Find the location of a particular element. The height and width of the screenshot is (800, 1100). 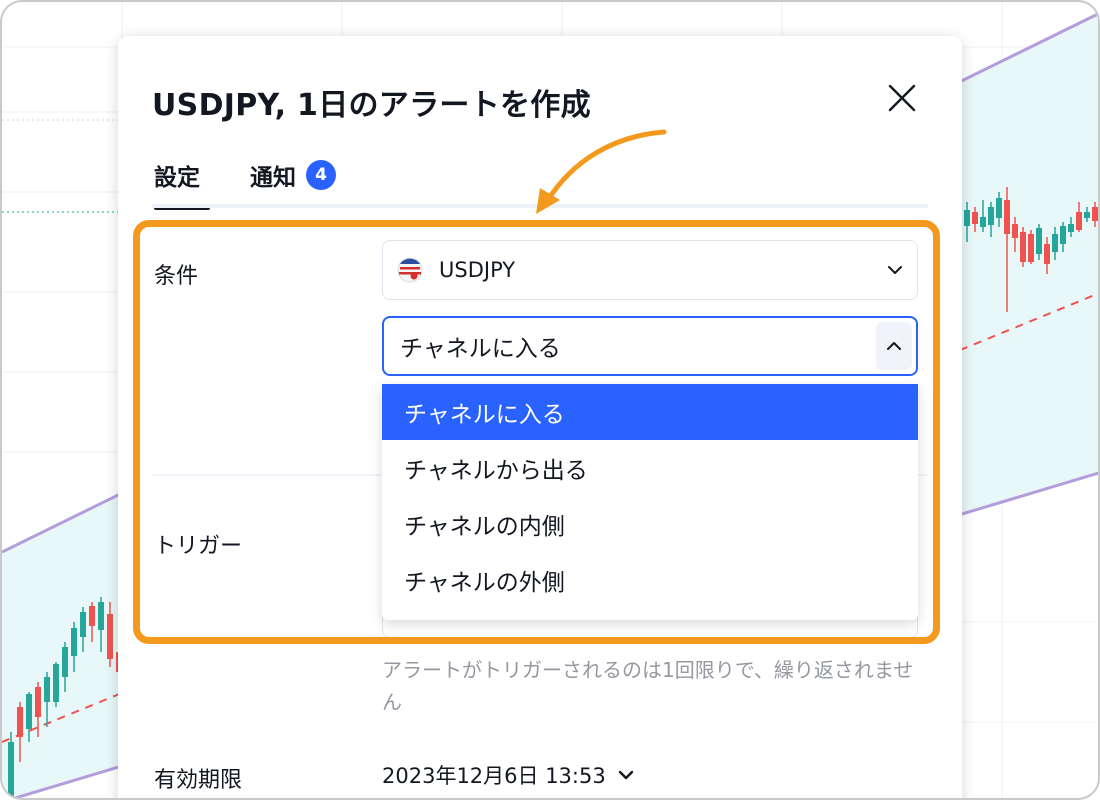

condition-type-value: チャネルに入る is located at coordinates (480, 349).